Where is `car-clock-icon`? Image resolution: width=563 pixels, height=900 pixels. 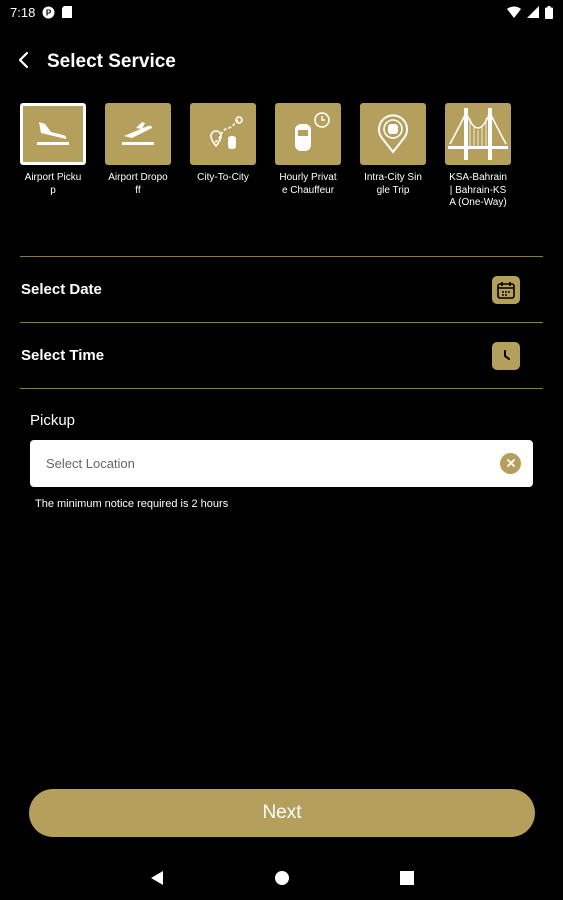 car-clock-icon is located at coordinates (308, 134).